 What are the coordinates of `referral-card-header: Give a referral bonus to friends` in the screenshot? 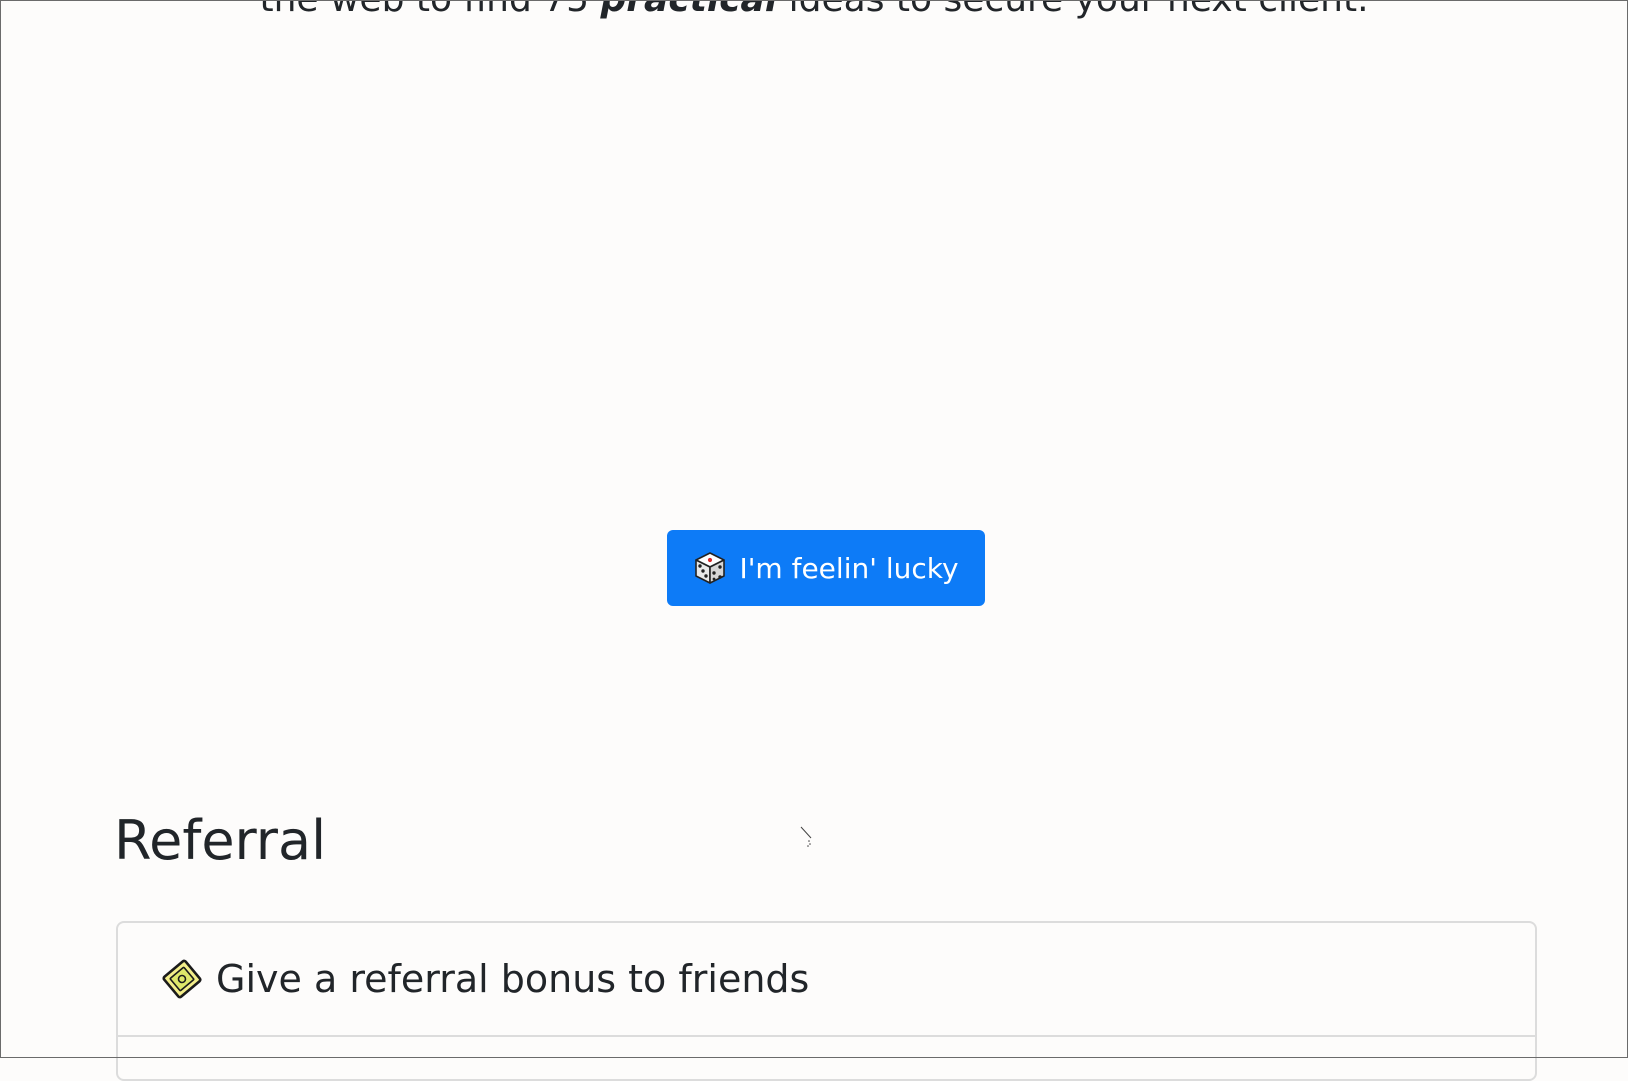 It's located at (826, 980).